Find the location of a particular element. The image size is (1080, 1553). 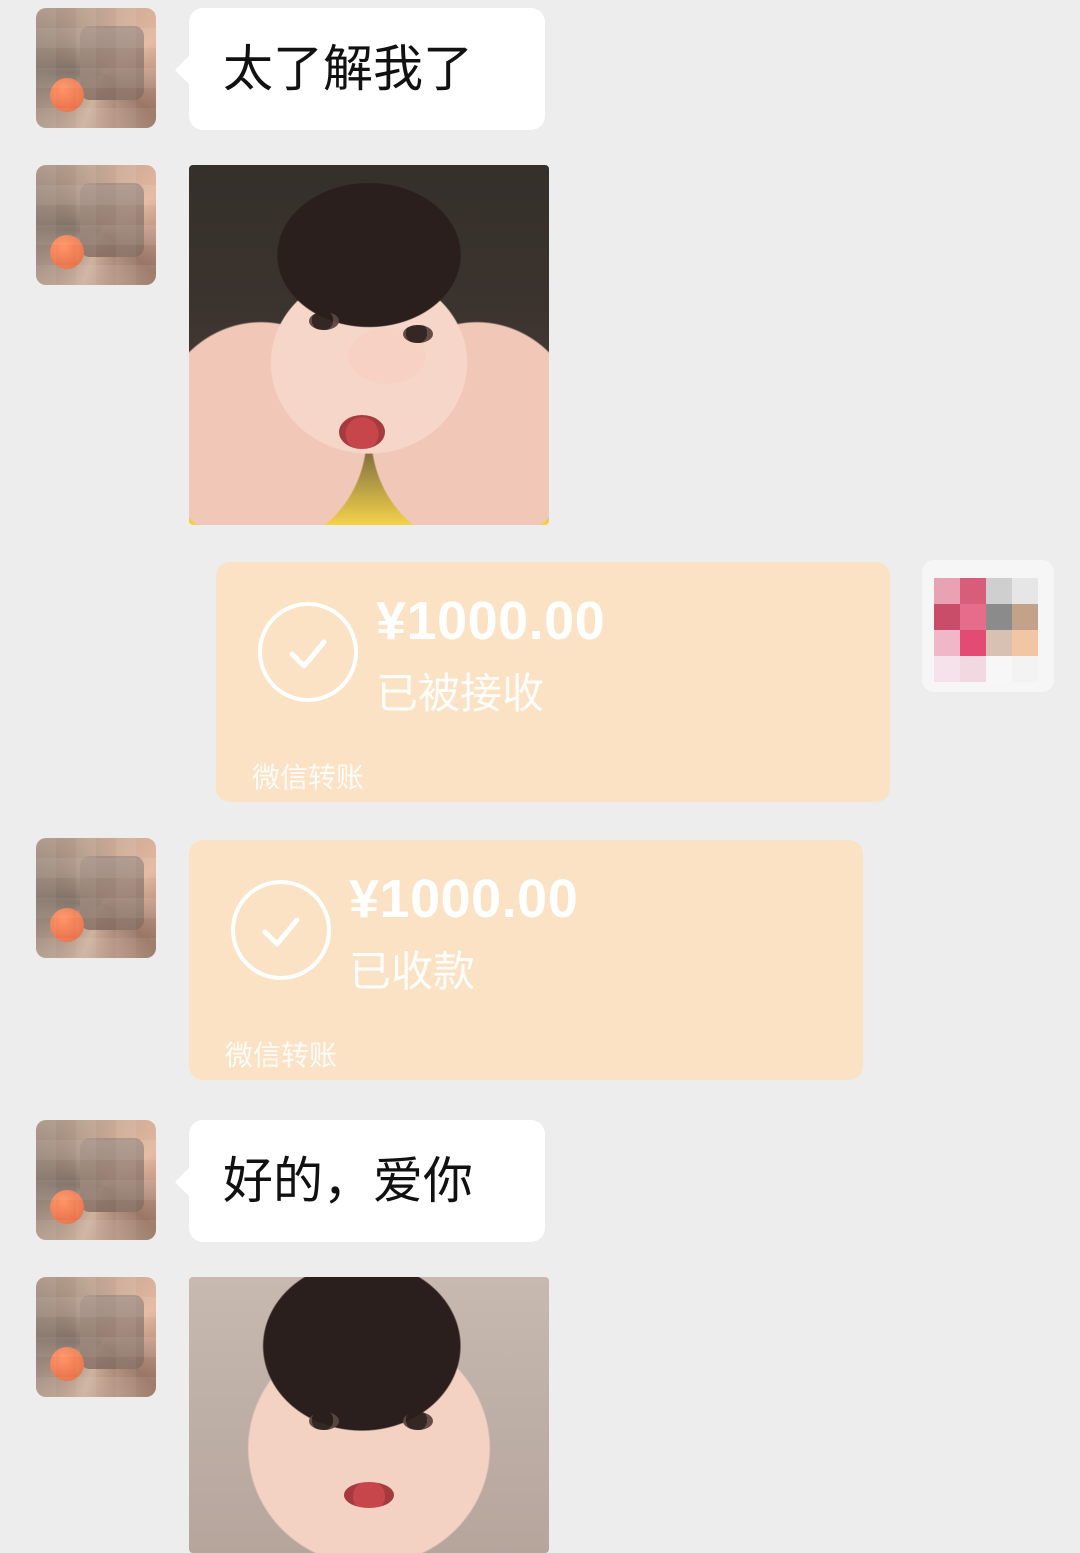

my-avatar is located at coordinates (988, 626).